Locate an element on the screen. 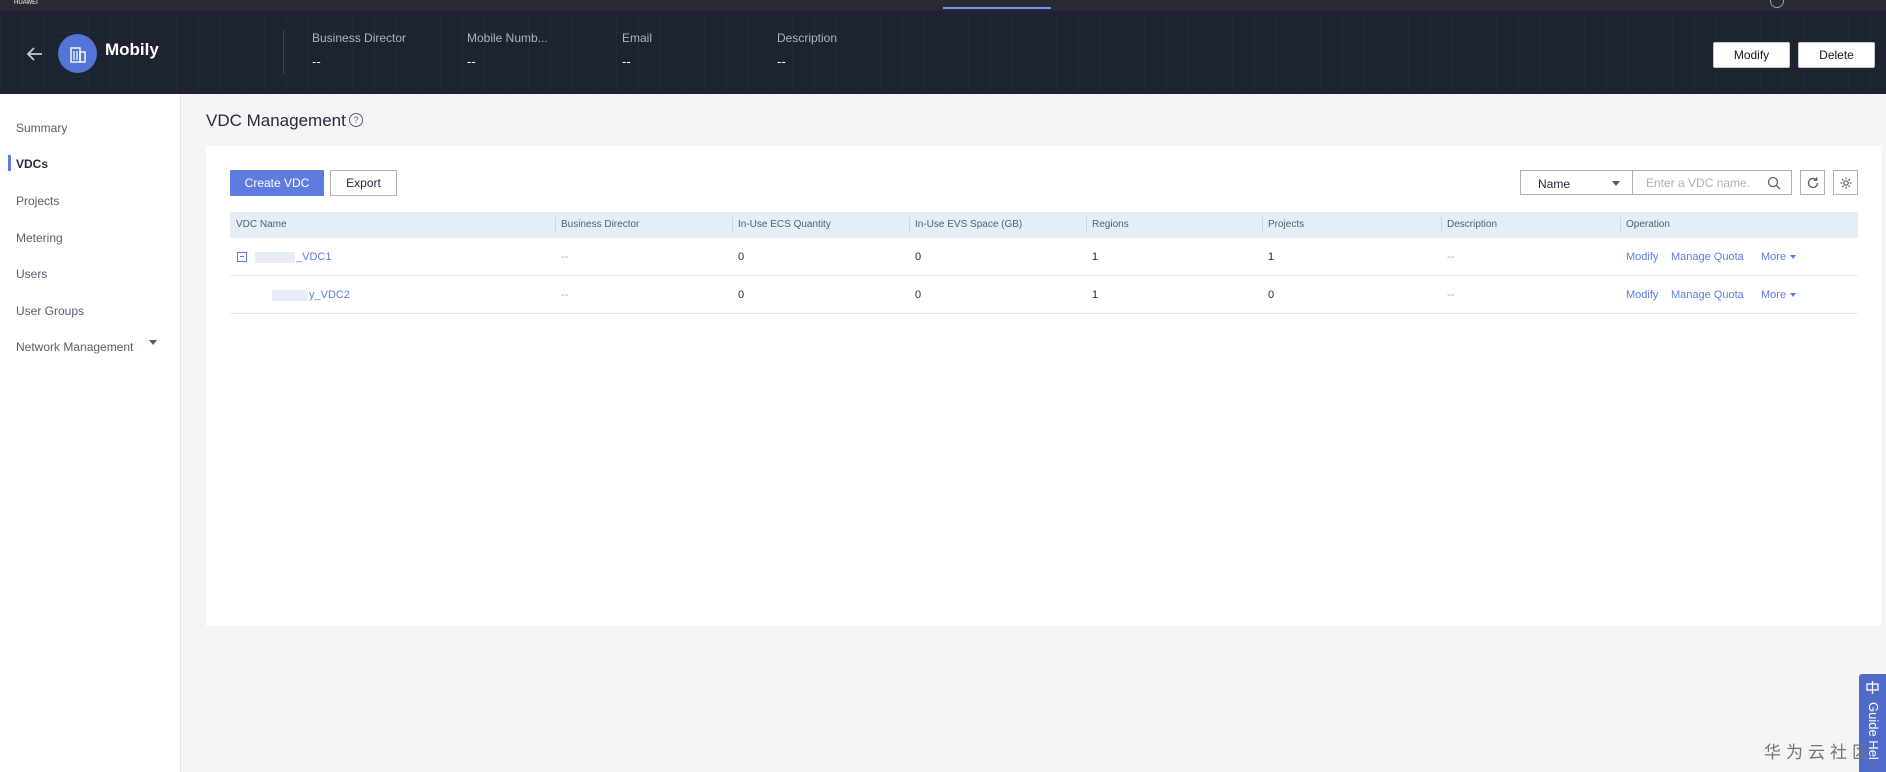  guide-icon is located at coordinates (1872, 687).